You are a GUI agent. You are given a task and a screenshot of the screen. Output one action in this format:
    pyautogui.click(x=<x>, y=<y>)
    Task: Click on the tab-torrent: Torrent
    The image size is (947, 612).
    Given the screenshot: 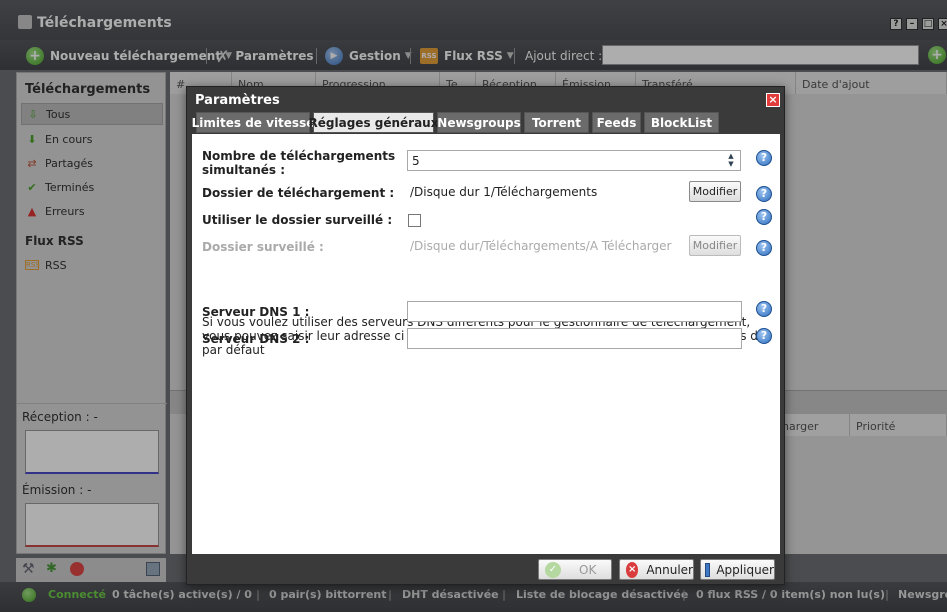 What is the action you would take?
    pyautogui.click(x=556, y=122)
    